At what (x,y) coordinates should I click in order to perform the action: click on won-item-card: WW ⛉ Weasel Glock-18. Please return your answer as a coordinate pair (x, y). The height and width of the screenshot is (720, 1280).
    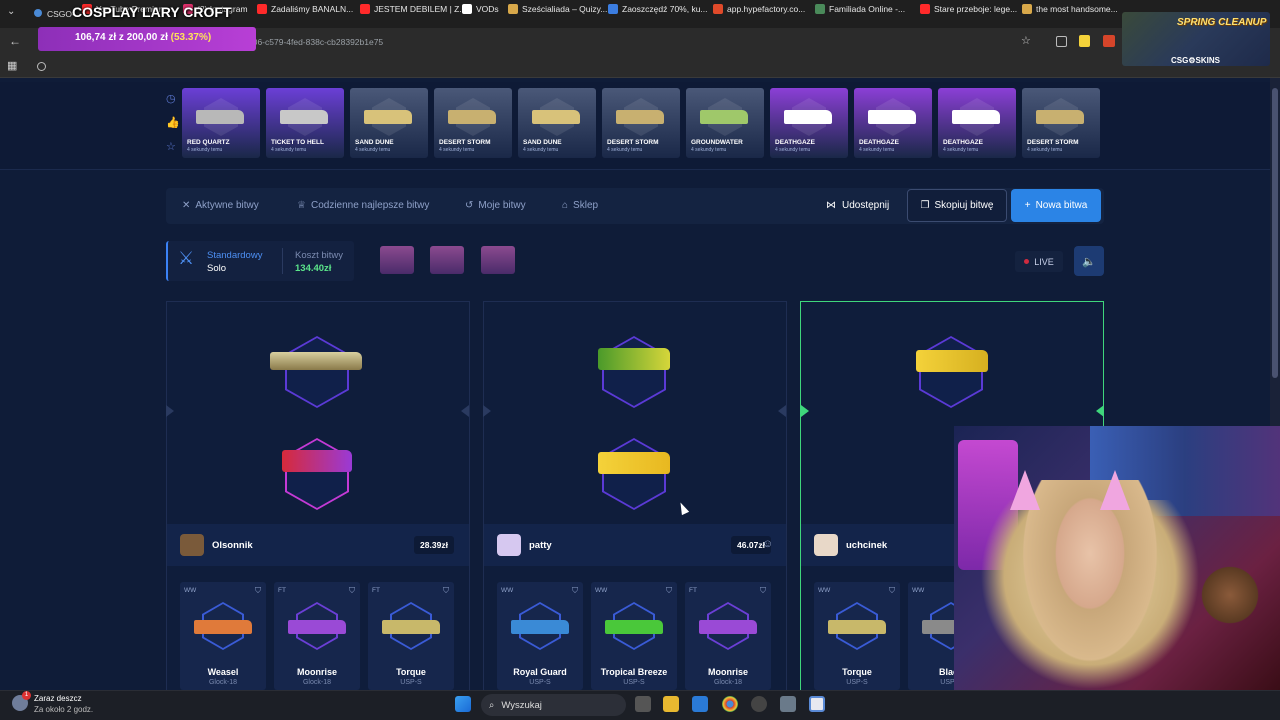
    Looking at the image, I should click on (223, 636).